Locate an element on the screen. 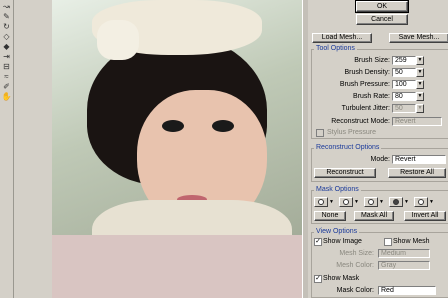 This screenshot has width=448, height=298. add-to-selection-icon is located at coordinates (346, 202).